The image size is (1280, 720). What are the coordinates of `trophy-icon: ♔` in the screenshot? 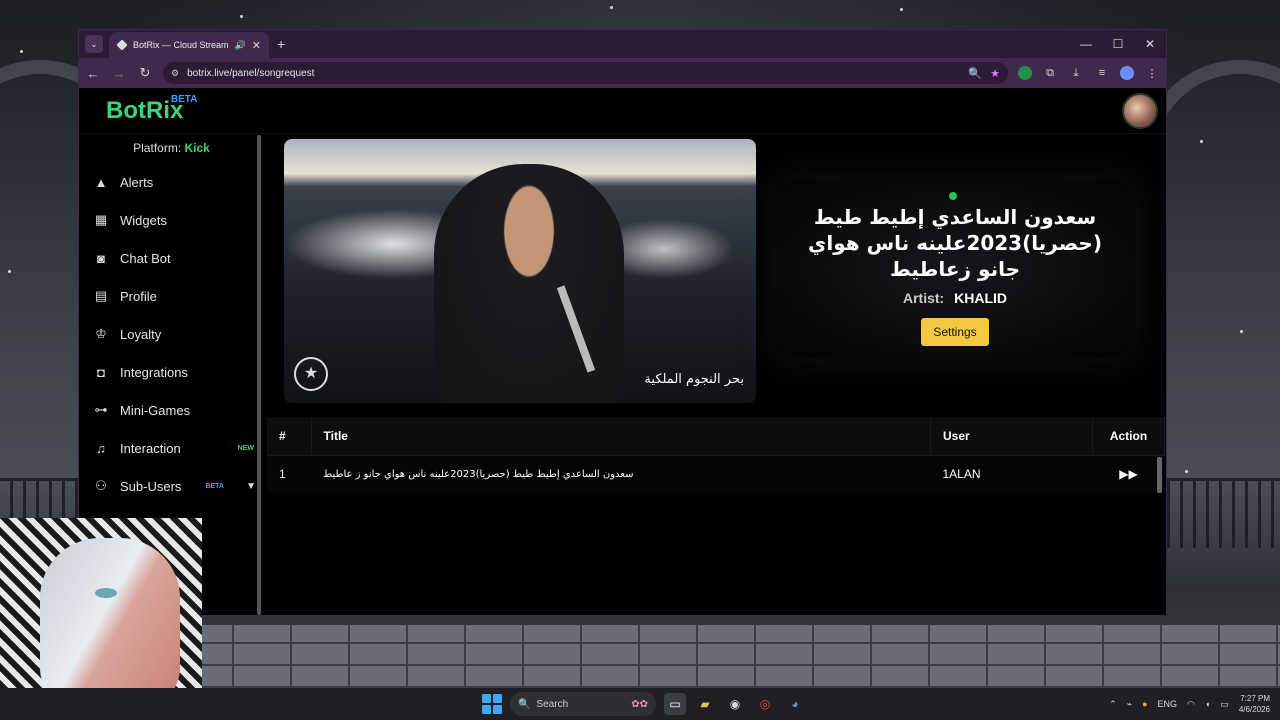 It's located at (101, 333).